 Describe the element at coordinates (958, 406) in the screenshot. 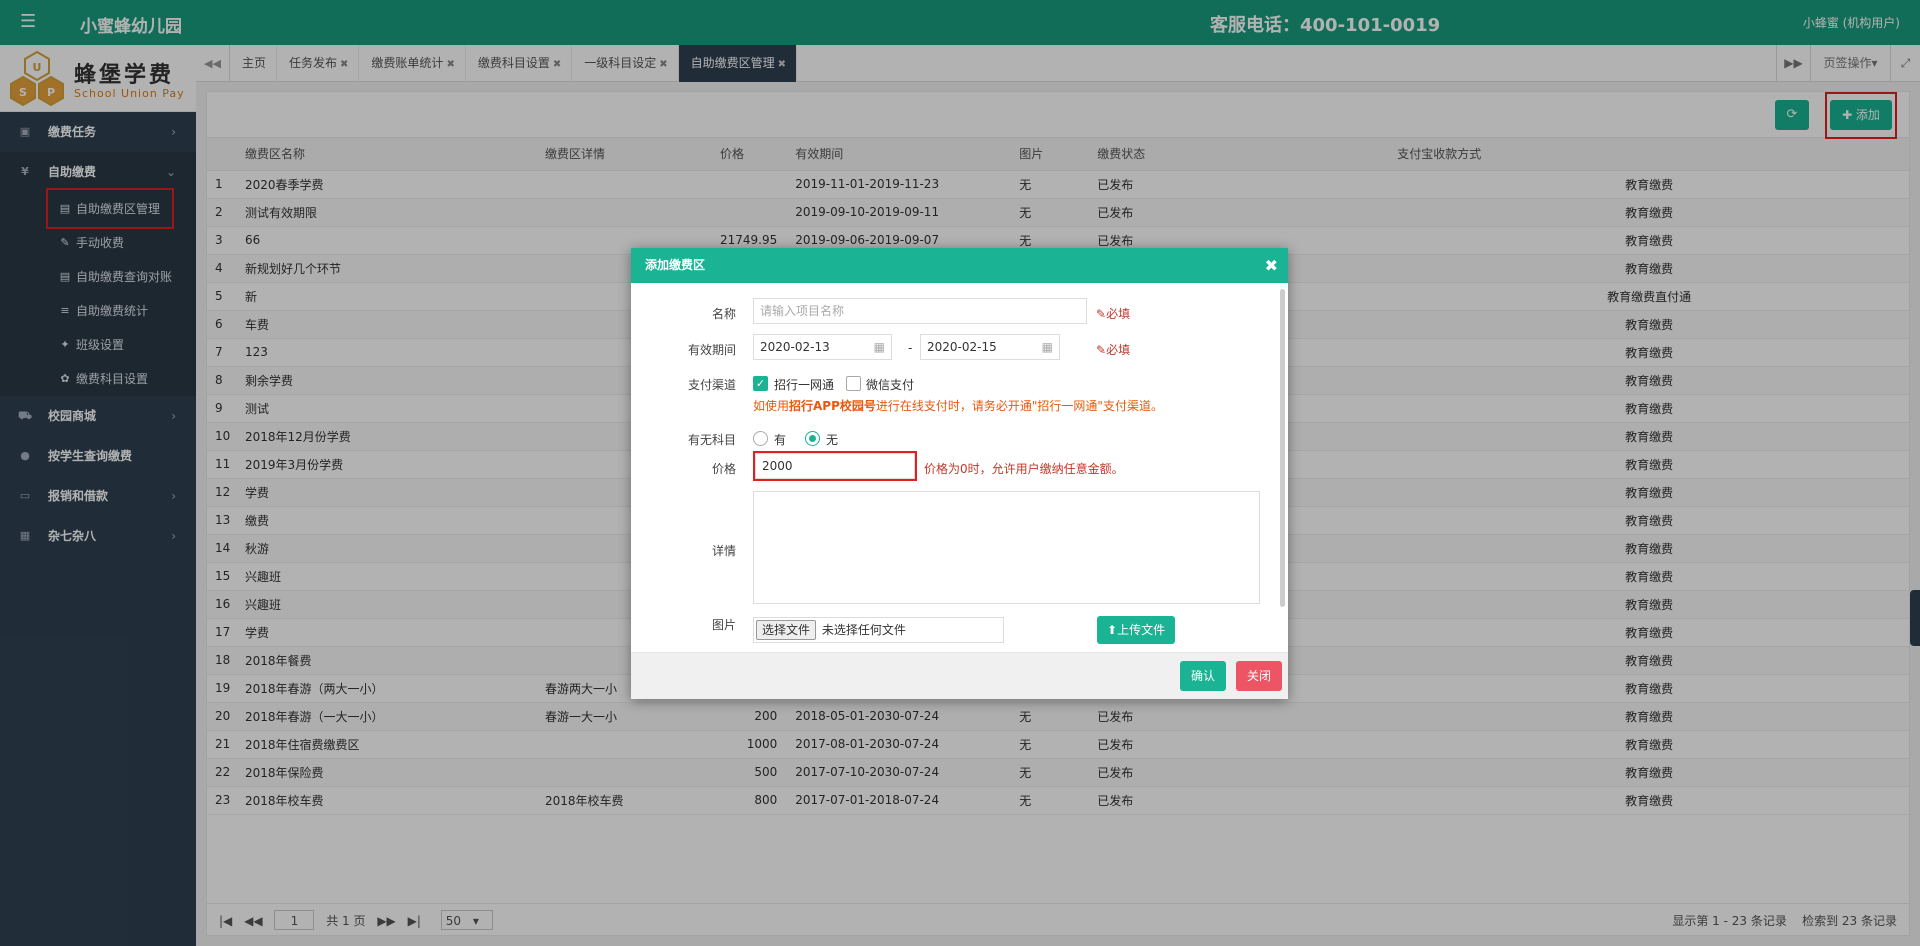

I see `channel-warning: 如使用招行APP校园号进行在线支付时，请务必开通"招行一网通"支付渠道。` at that location.